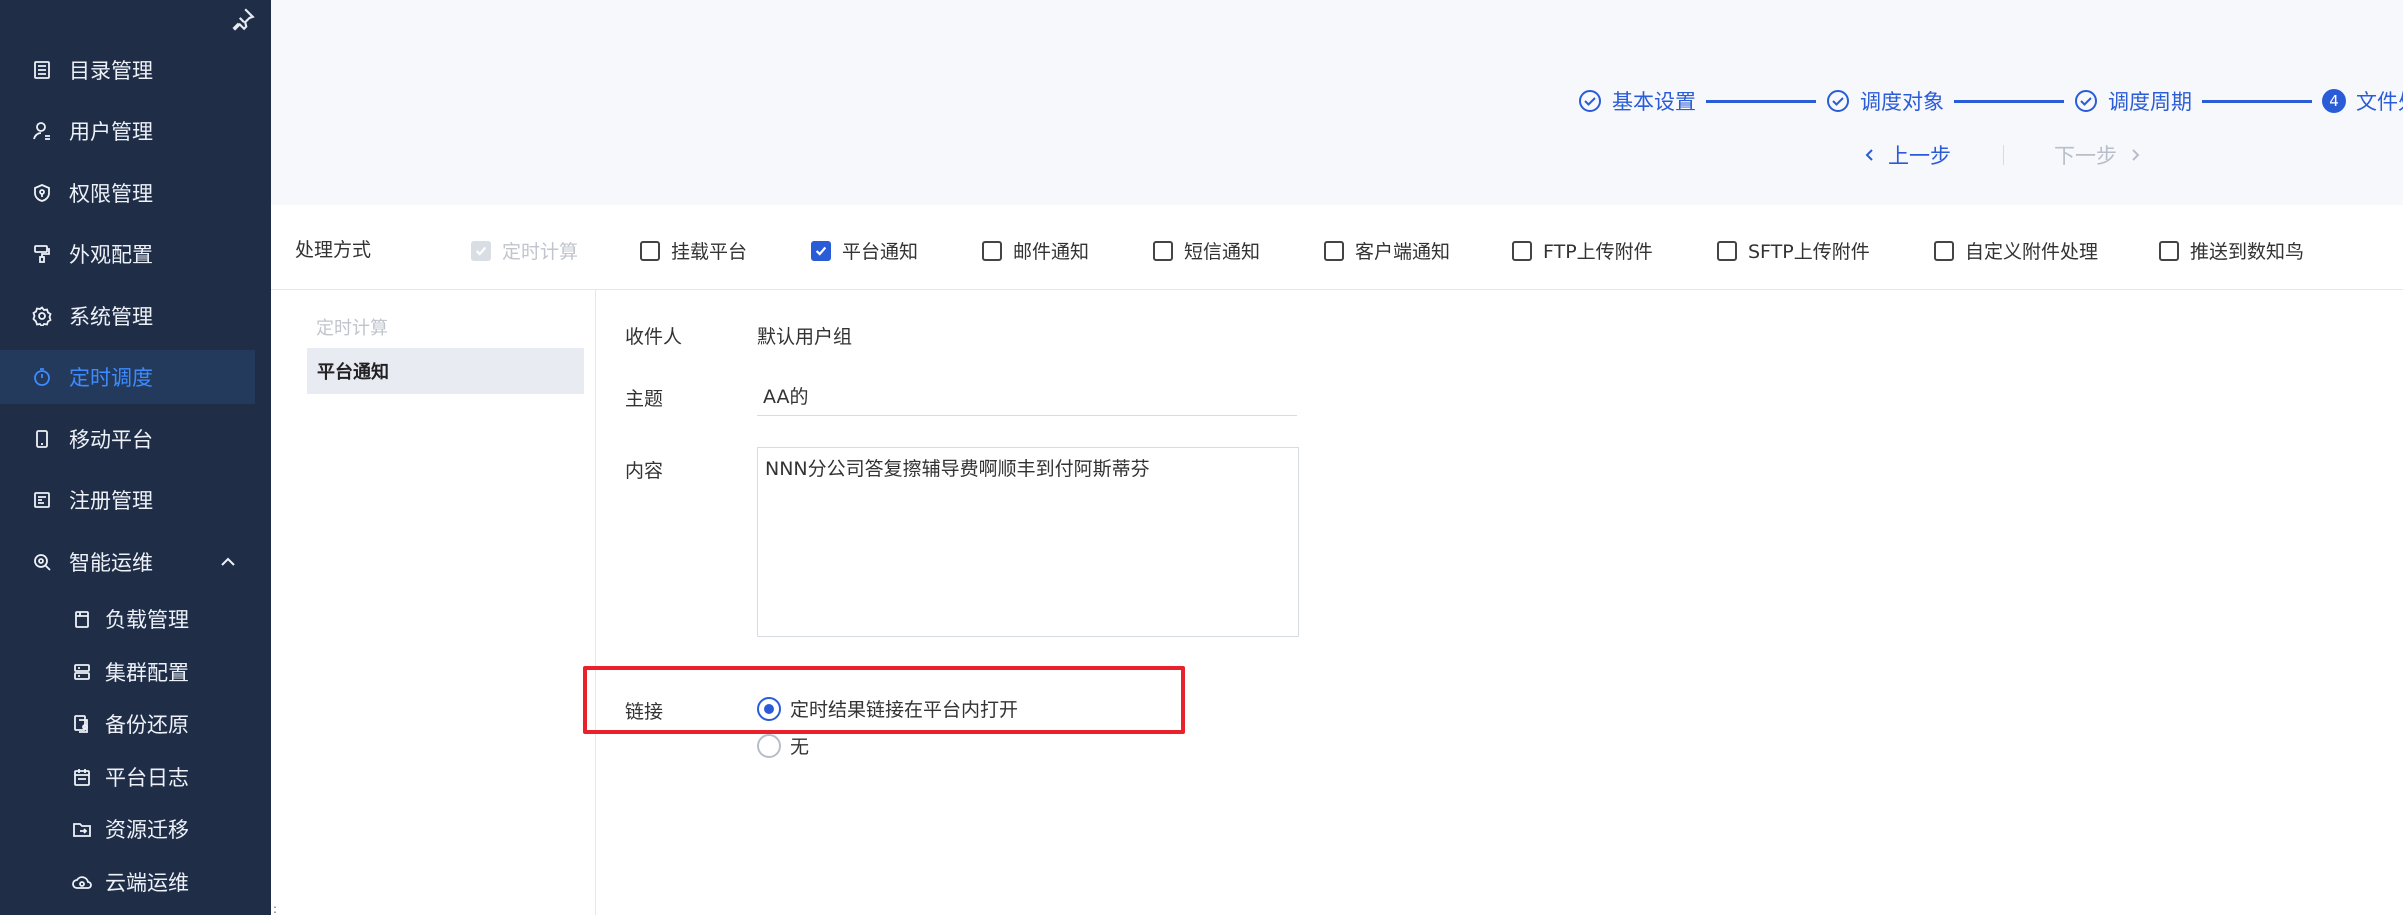 The image size is (2403, 915). What do you see at coordinates (127, 882) in the screenshot?
I see `sidebar-subitem-cloud: 云端运维` at bounding box center [127, 882].